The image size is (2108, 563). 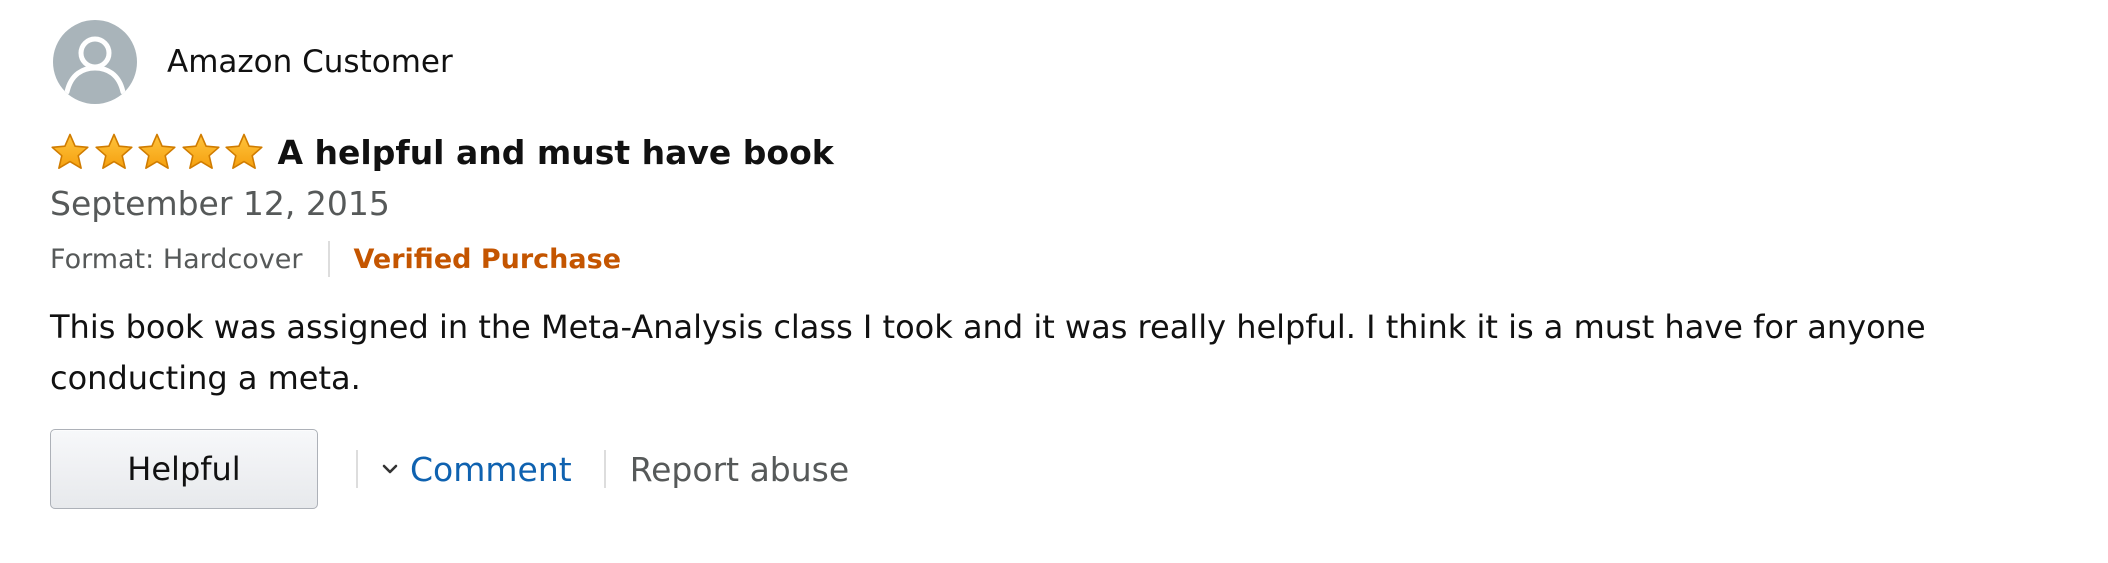 I want to click on review-body-line: conducting a meta., so click(x=205, y=378).